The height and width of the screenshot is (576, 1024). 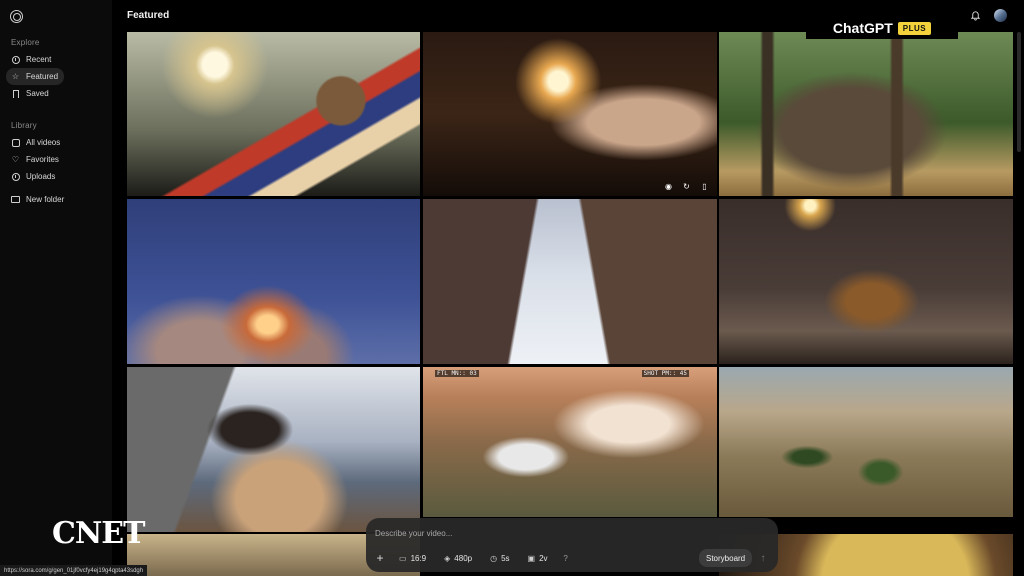 I want to click on resolution-button: ◈ 480p, so click(x=458, y=558).